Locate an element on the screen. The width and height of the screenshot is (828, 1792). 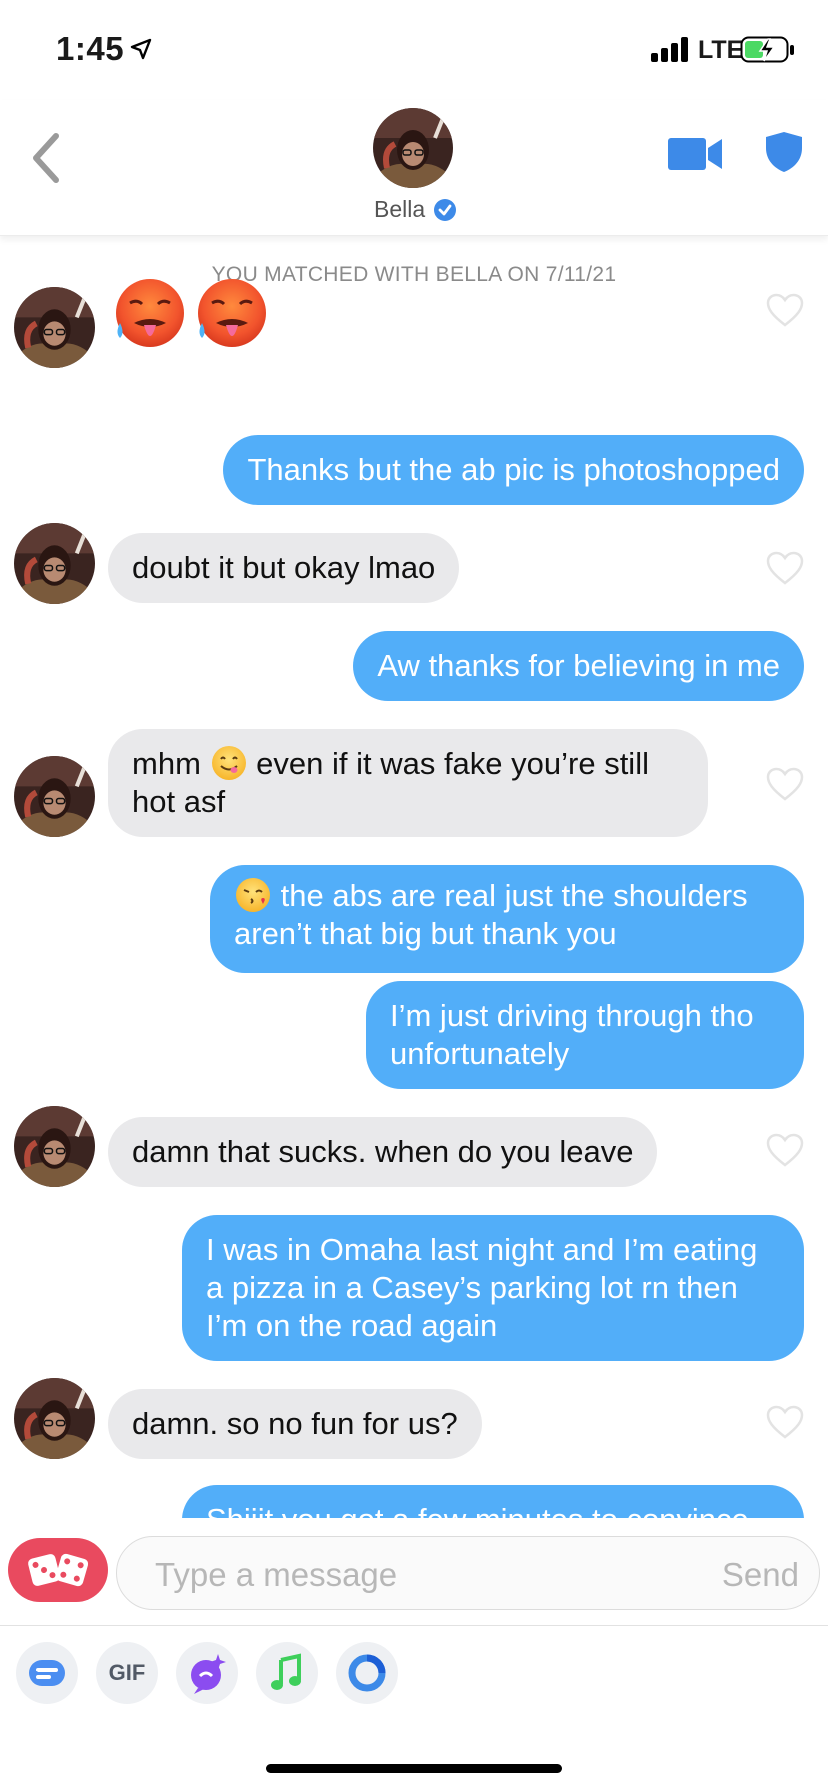
composer: Type a message Send is located at coordinates (414, 1572).